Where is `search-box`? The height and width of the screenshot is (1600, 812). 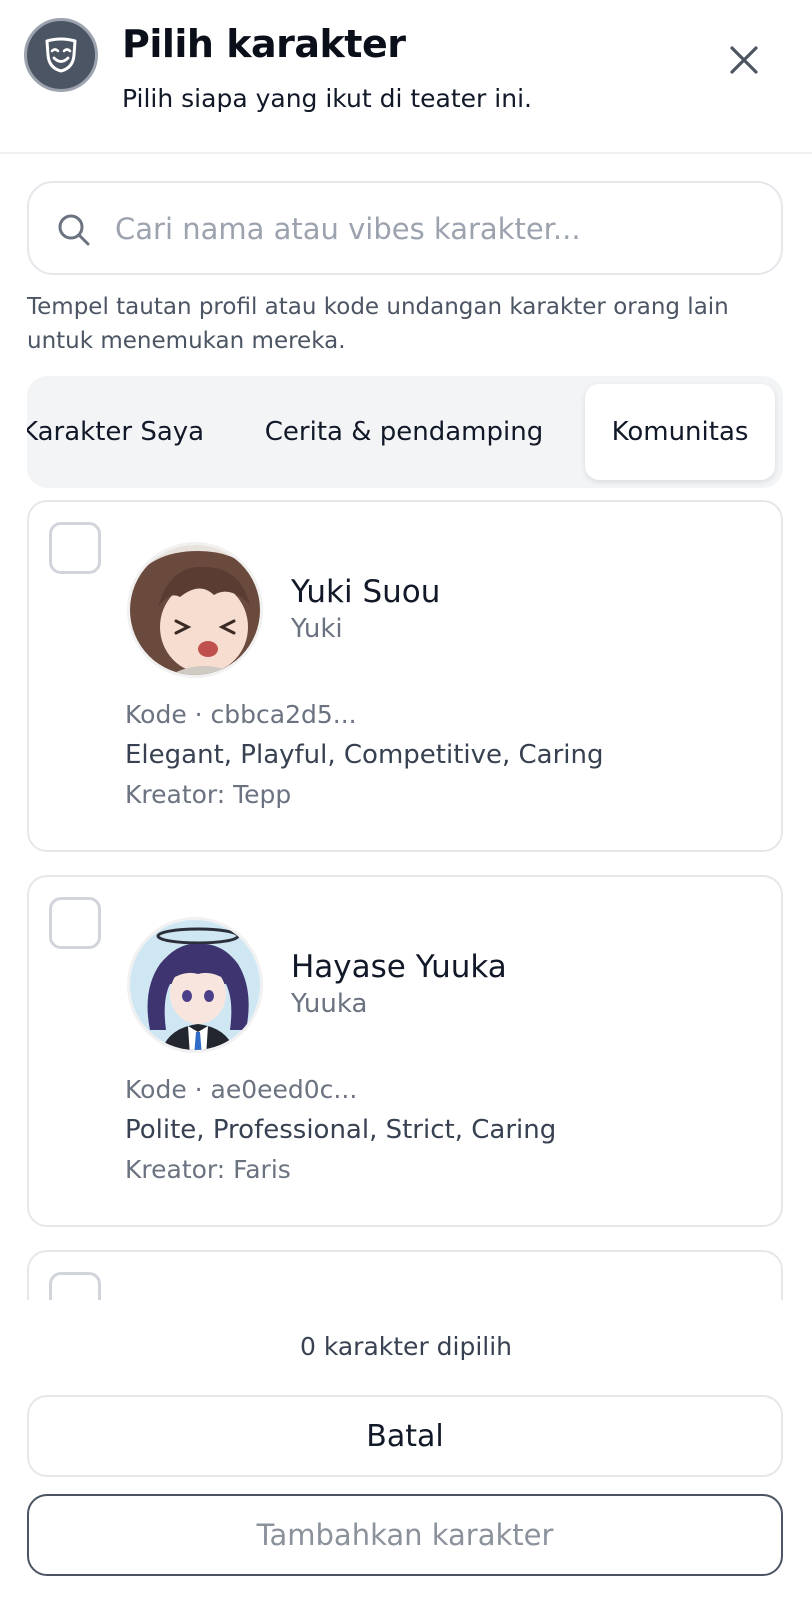 search-box is located at coordinates (405, 228).